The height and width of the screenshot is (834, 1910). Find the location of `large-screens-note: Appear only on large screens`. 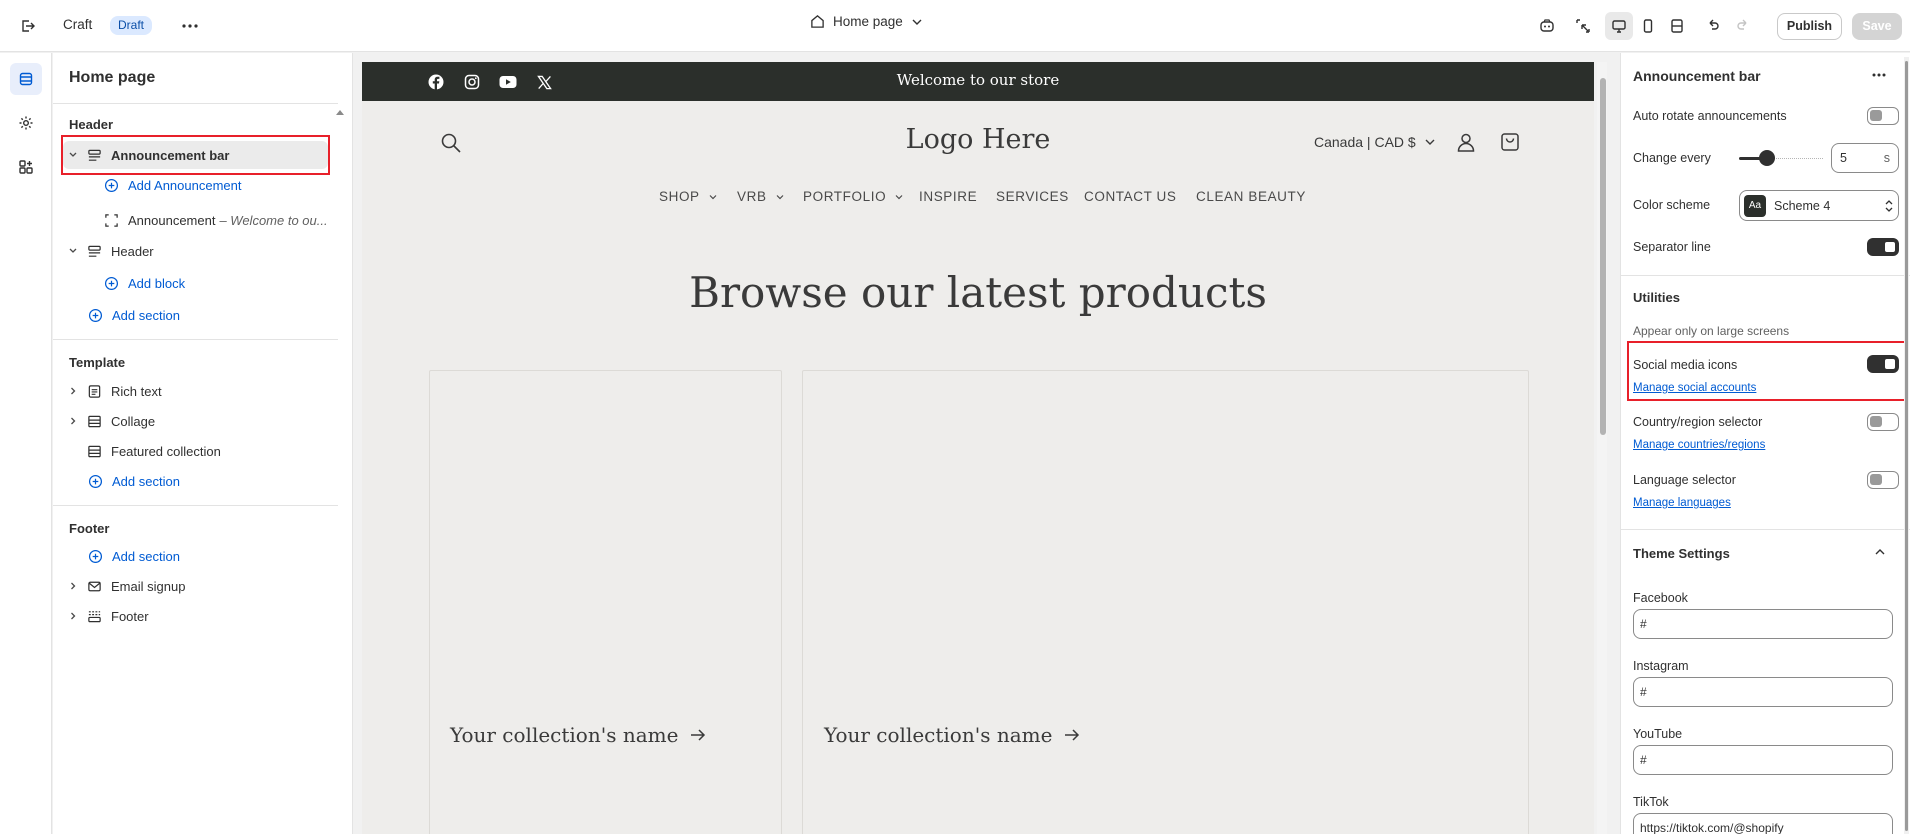

large-screens-note: Appear only on large screens is located at coordinates (1711, 331).